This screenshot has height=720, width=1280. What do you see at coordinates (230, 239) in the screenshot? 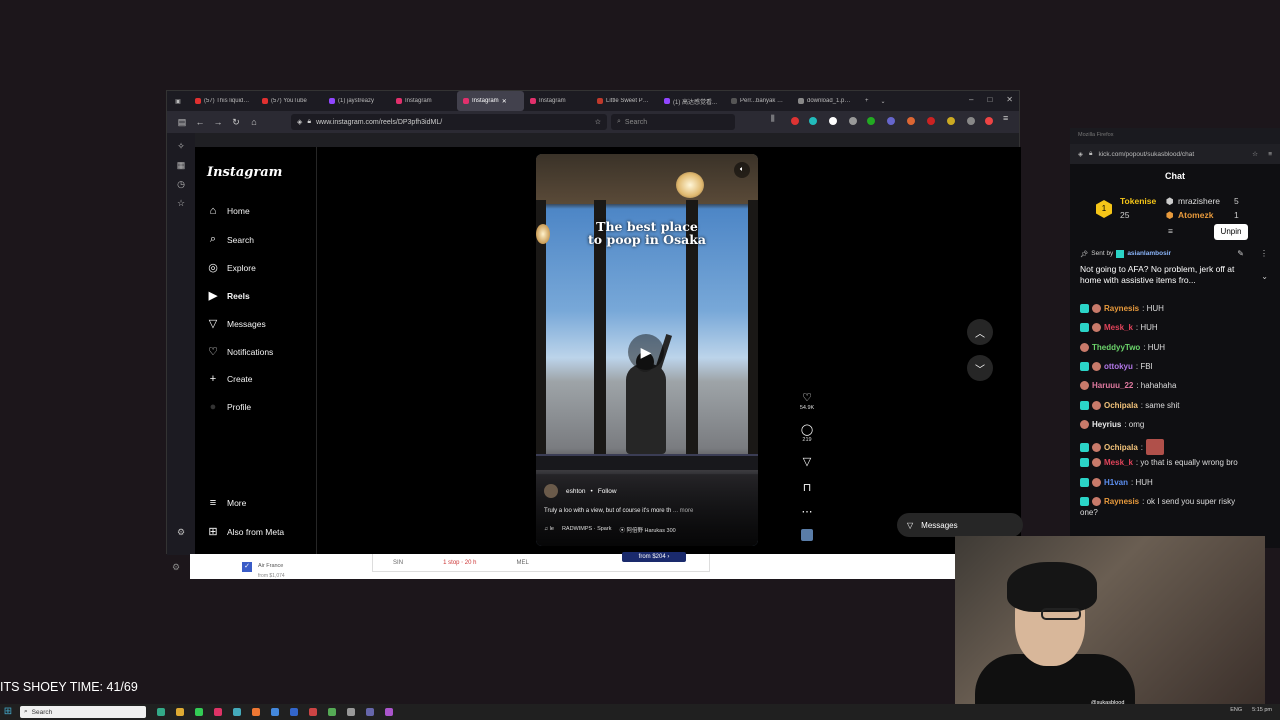
I see `nav-item-search: ⌕ Search` at bounding box center [230, 239].